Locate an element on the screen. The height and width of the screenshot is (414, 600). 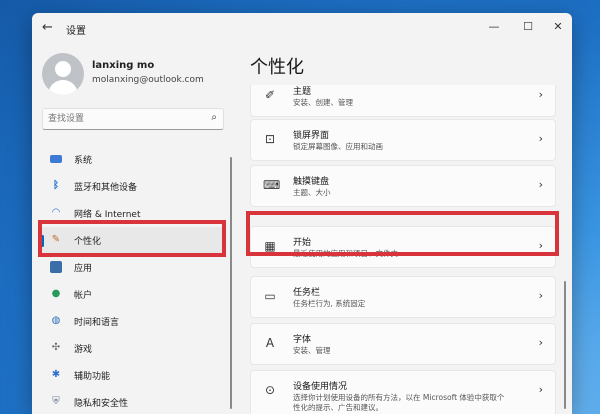
pen-icon: ✎ is located at coordinates (56, 239).